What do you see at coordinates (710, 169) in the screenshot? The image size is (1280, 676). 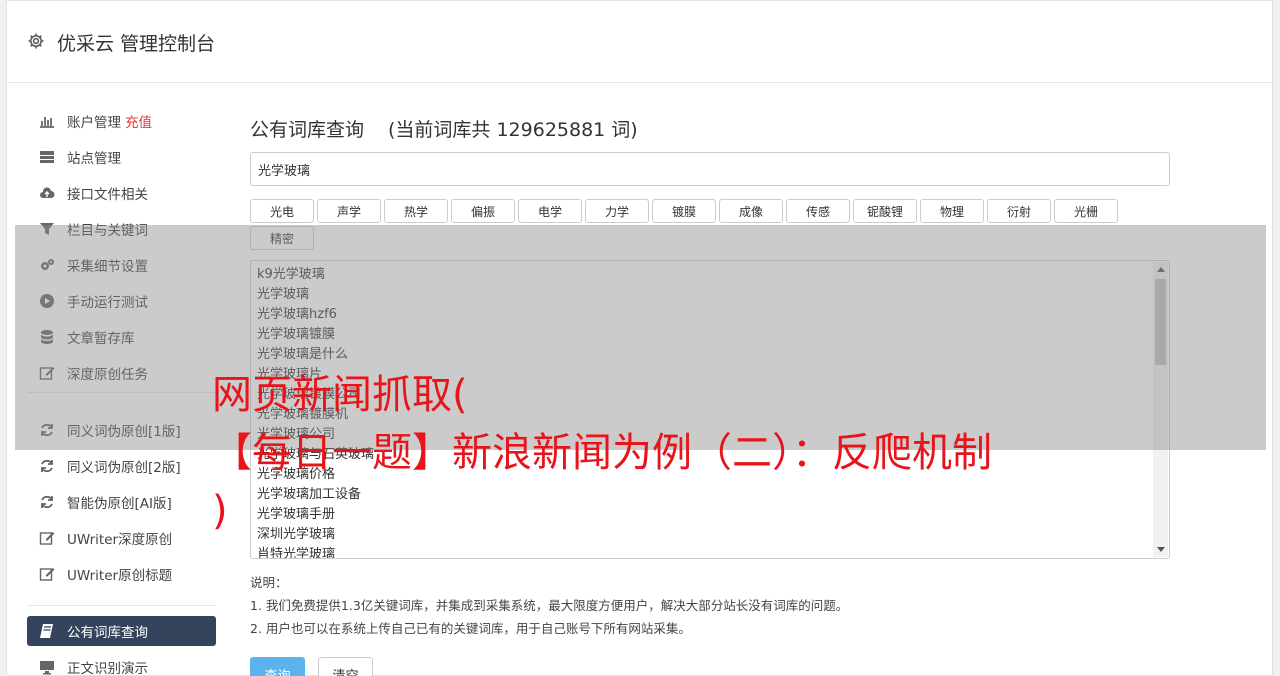 I see `keyword-search-input` at bounding box center [710, 169].